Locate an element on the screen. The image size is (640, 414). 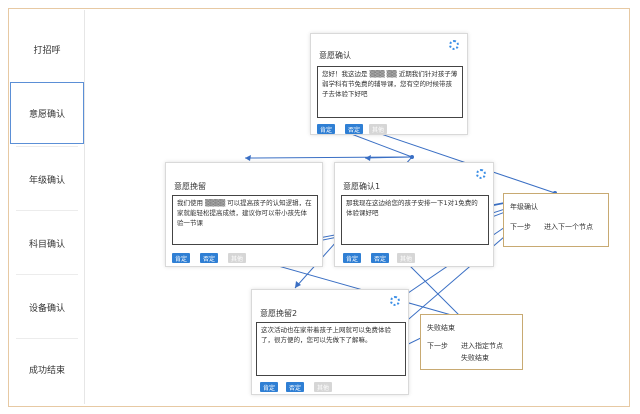
node-target-label: 进入下一个节点 is located at coordinates (568, 227).